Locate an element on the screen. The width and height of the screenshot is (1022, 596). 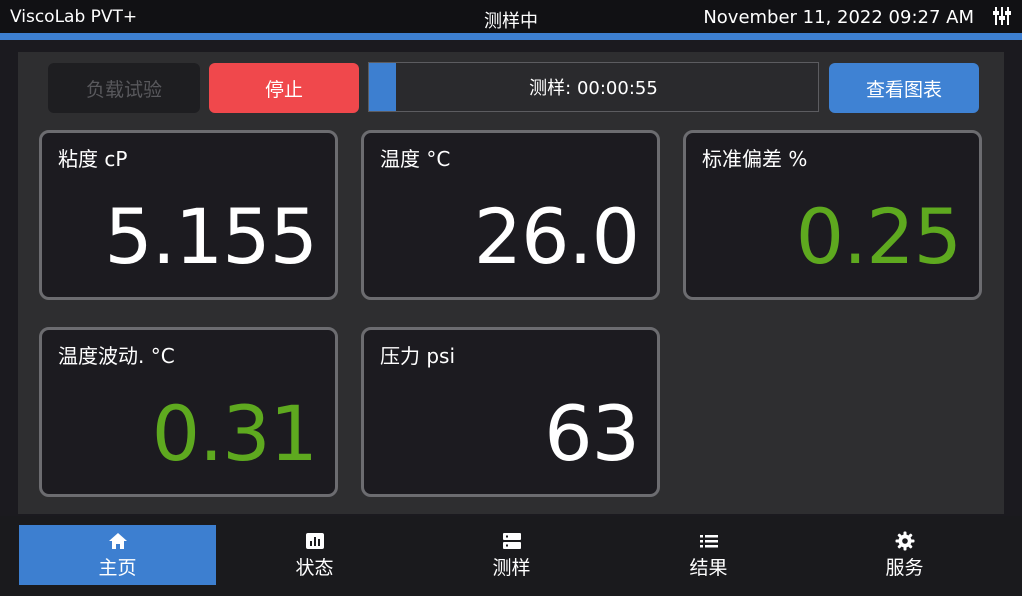
gear-icon is located at coordinates (905, 541).